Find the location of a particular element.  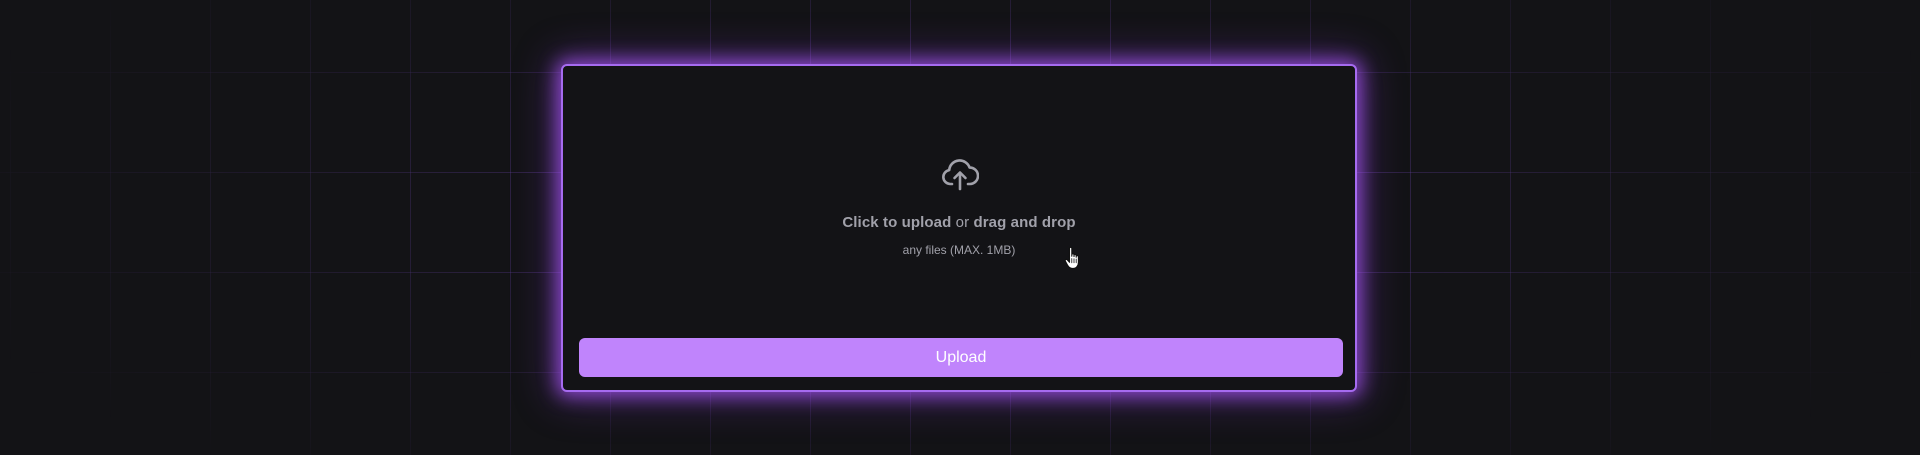

upload-button: Upload is located at coordinates (961, 357).